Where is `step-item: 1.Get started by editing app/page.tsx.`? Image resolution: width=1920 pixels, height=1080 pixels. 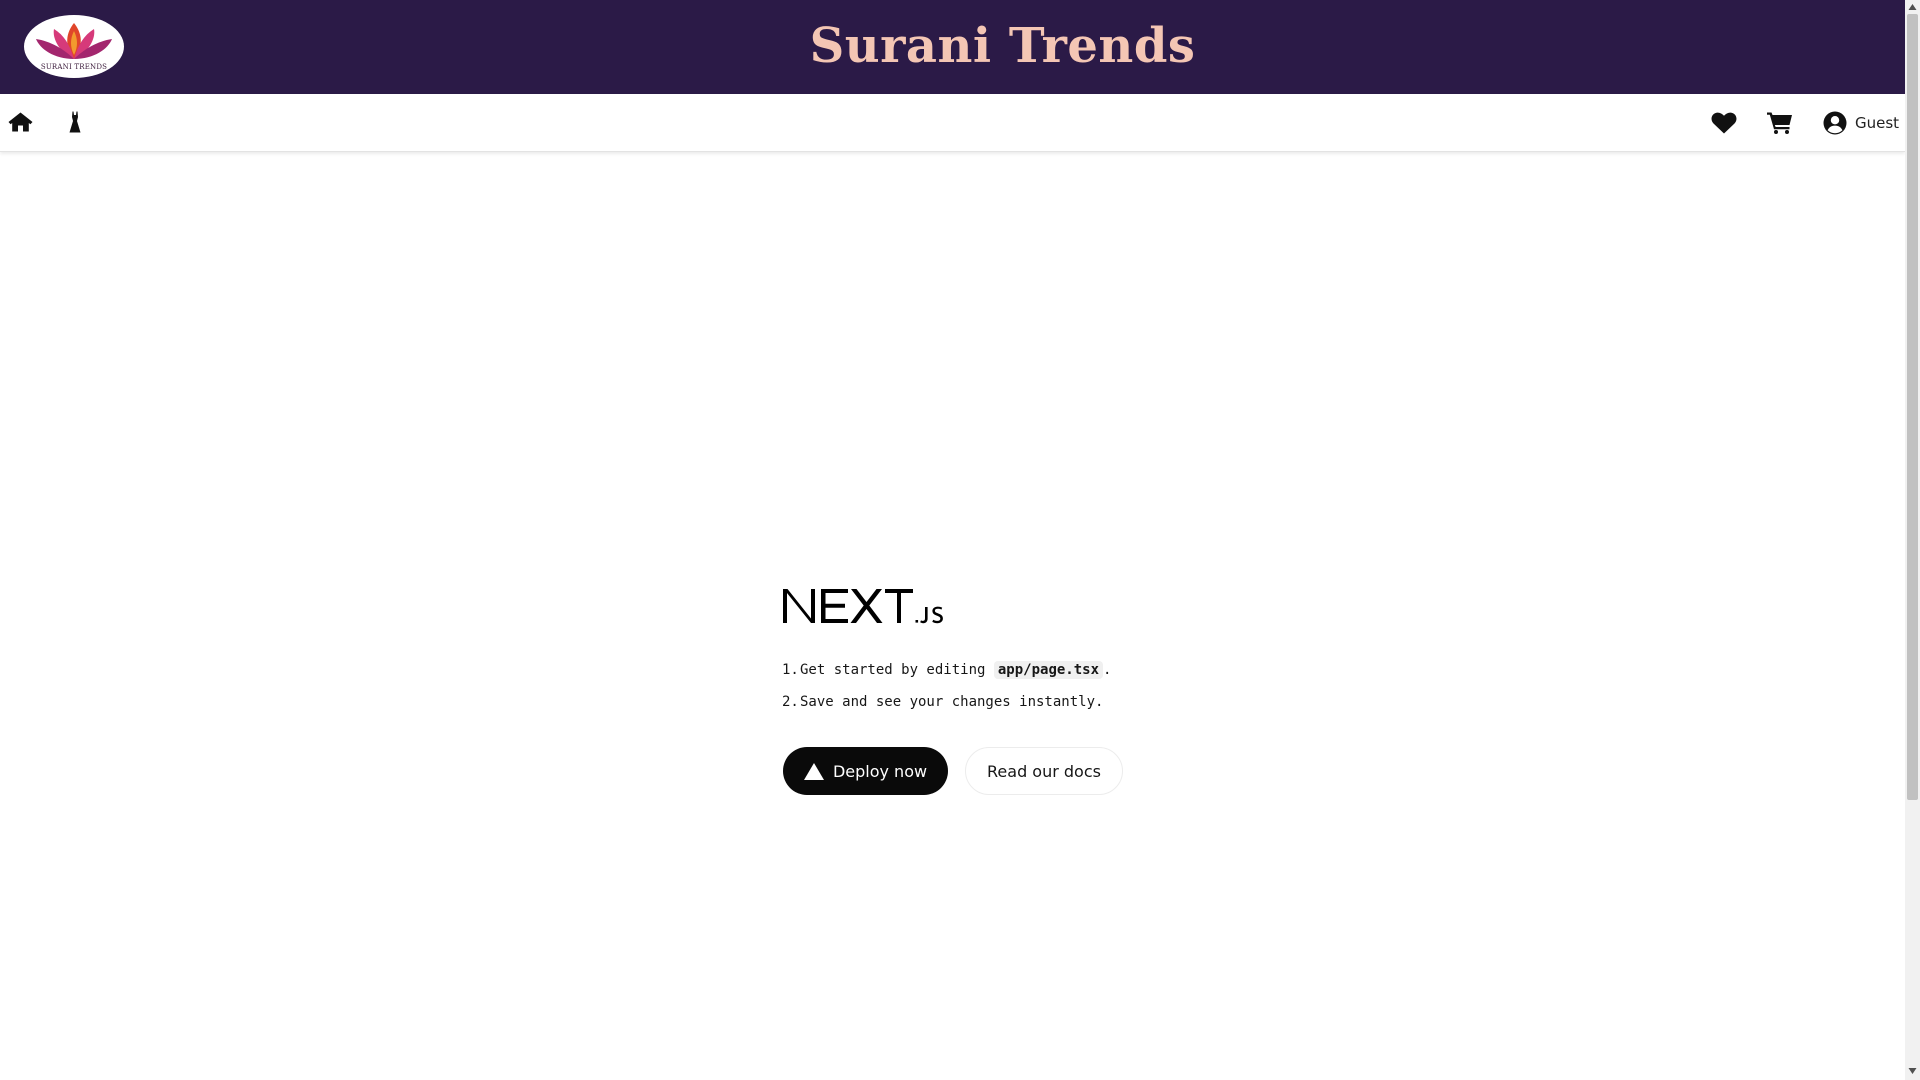
step-item: 1.Get started by editing app/page.tsx. is located at coordinates (1002, 676).